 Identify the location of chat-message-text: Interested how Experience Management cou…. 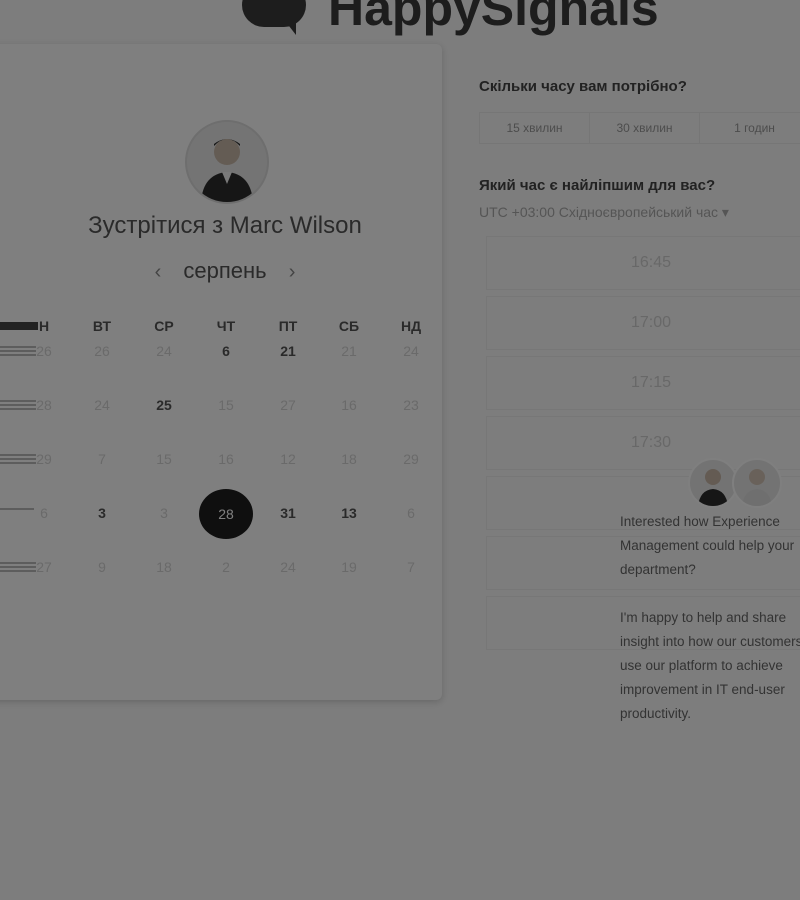
(707, 545).